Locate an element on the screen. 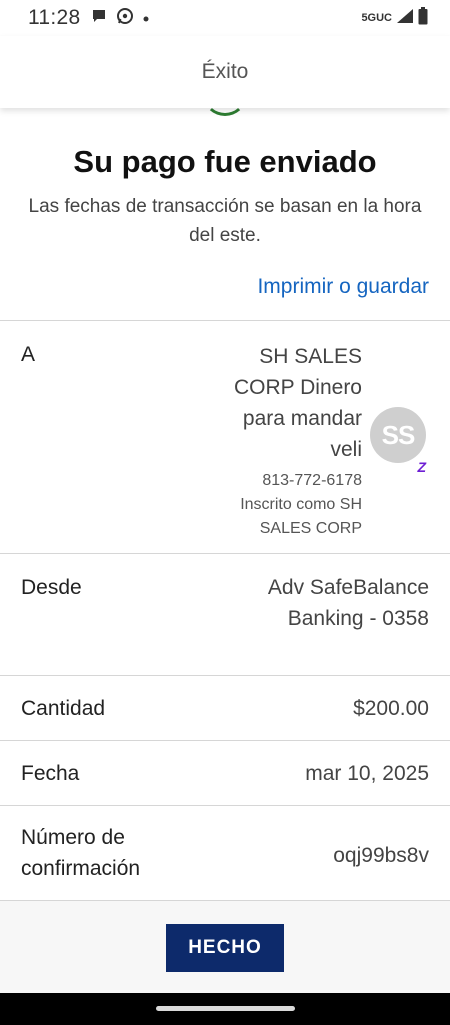 This screenshot has height=1025, width=450. signal-icon is located at coordinates (405, 18).